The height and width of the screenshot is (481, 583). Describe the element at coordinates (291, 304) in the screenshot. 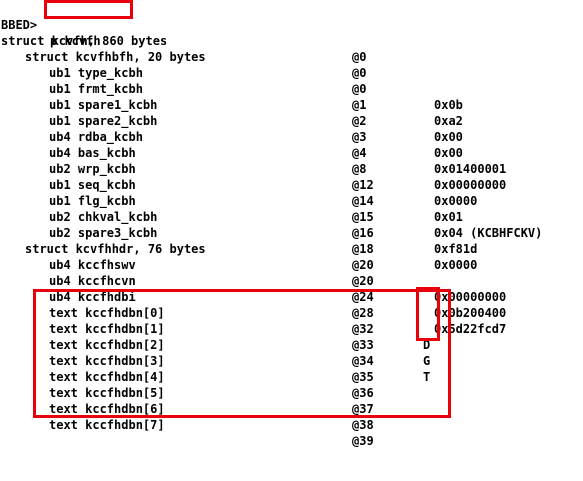

I see `table-row: ub4 kccfhdbi @28 0x5d22fcd7` at that location.